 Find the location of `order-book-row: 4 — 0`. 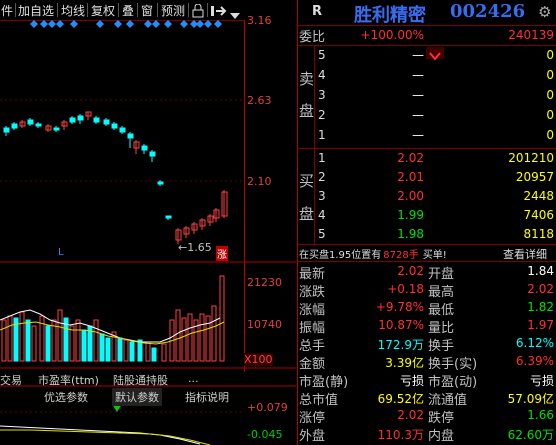

order-book-row: 4 — 0 is located at coordinates (427, 75).